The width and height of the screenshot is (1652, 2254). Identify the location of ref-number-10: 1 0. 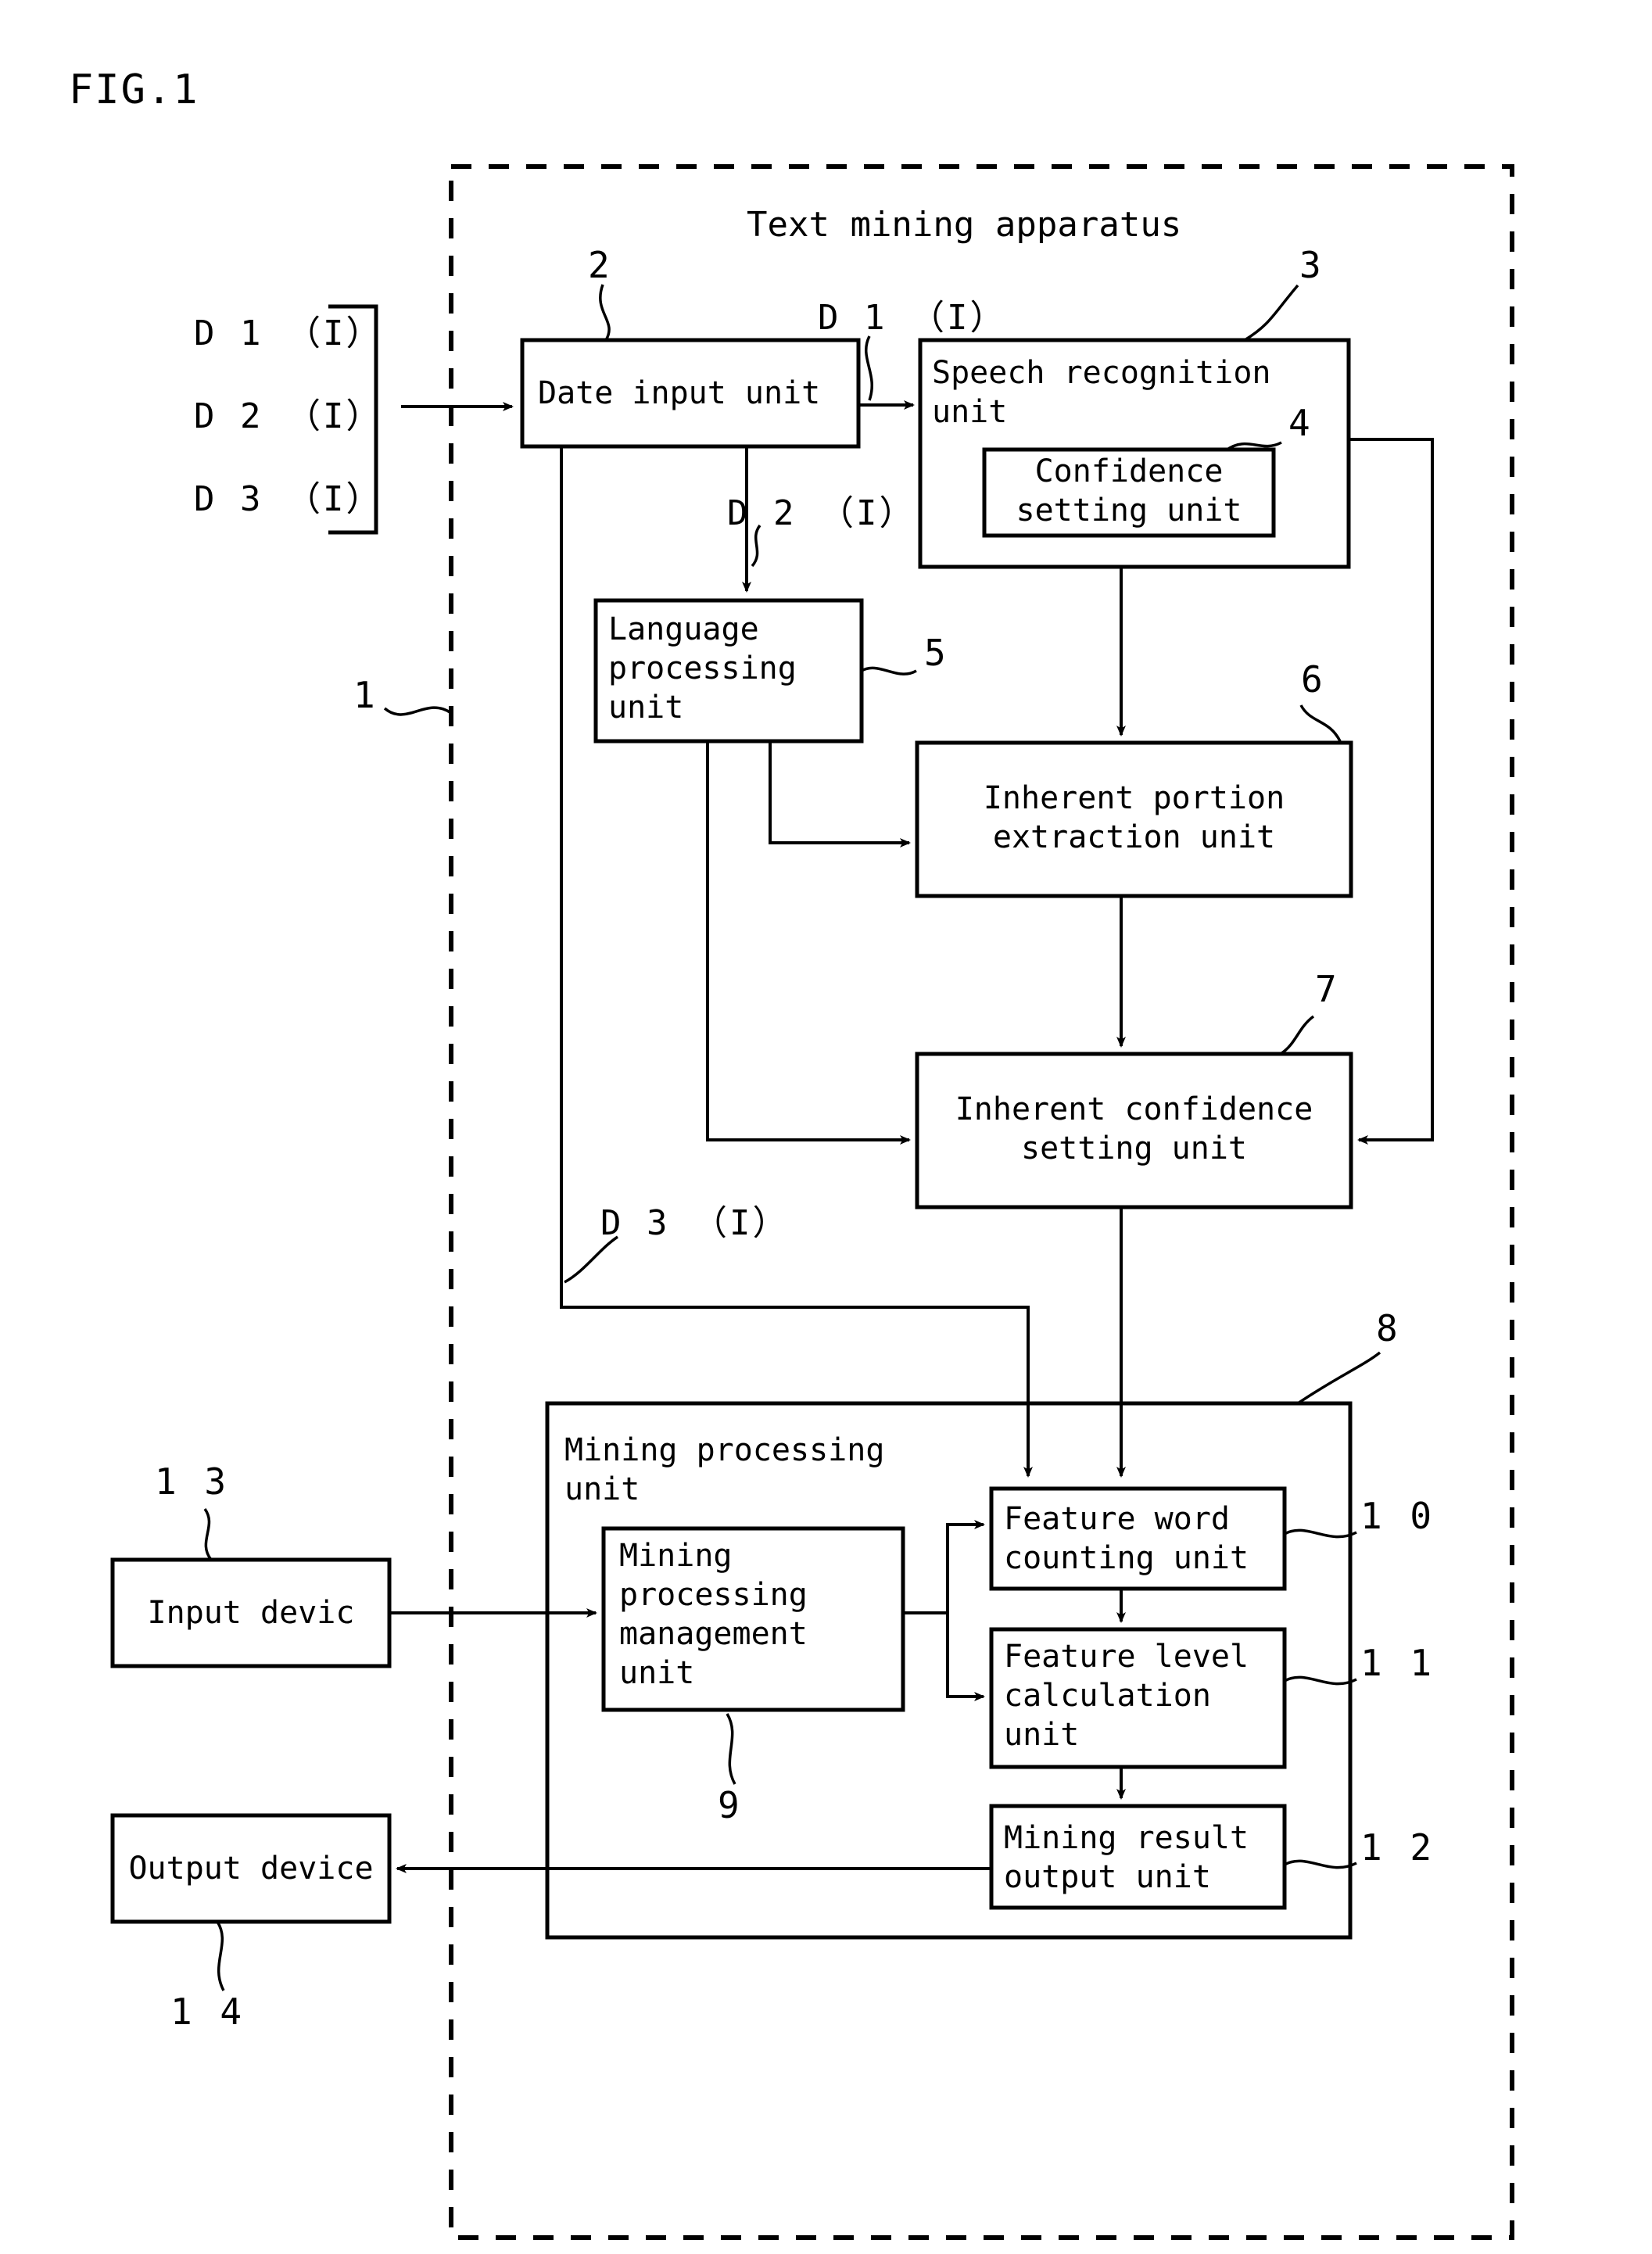
(1397, 1516).